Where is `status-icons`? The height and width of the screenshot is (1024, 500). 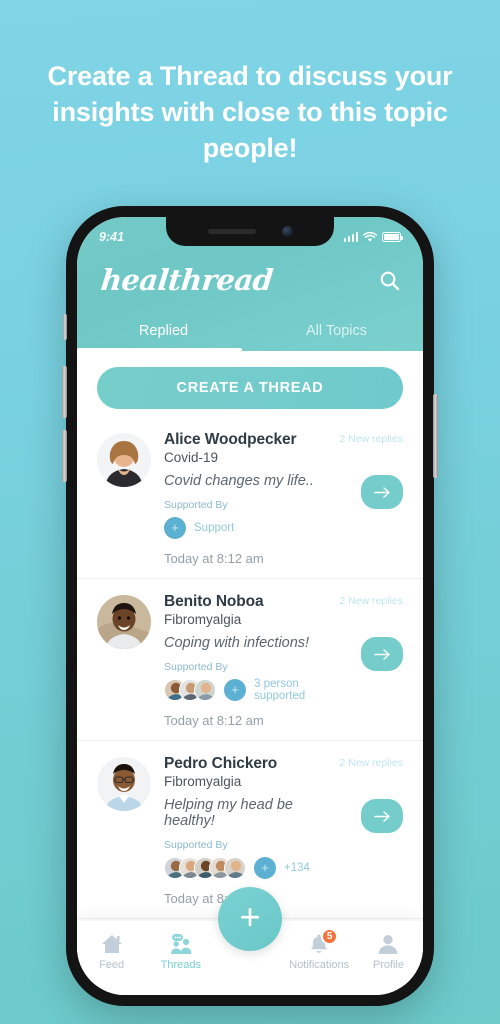 status-icons is located at coordinates (373, 237).